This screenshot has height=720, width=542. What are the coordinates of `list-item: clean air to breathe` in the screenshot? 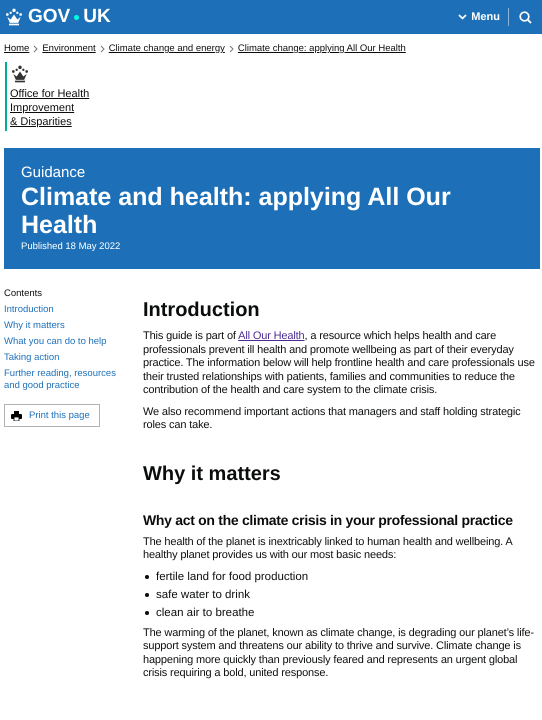 It's located at (205, 612).